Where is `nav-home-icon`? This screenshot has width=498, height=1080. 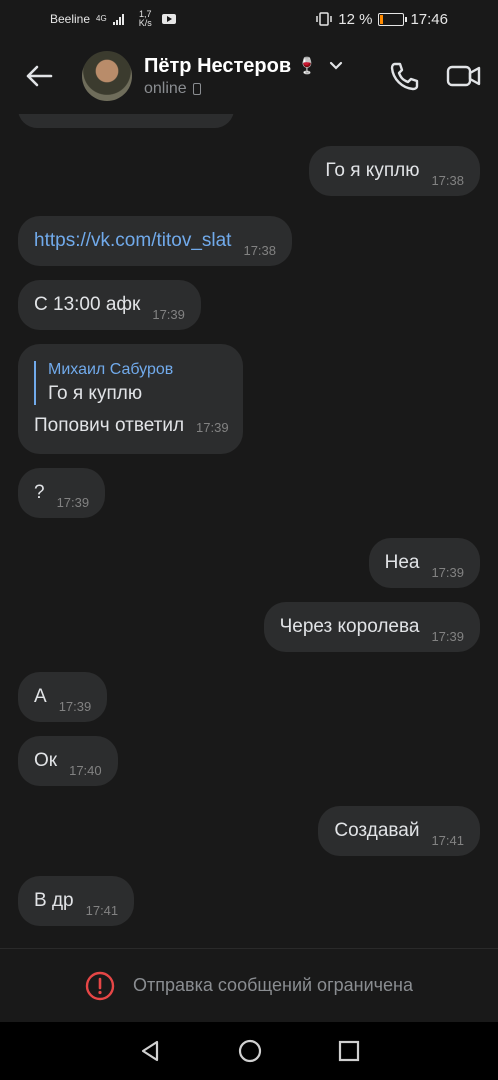
nav-home-icon is located at coordinates (250, 1051).